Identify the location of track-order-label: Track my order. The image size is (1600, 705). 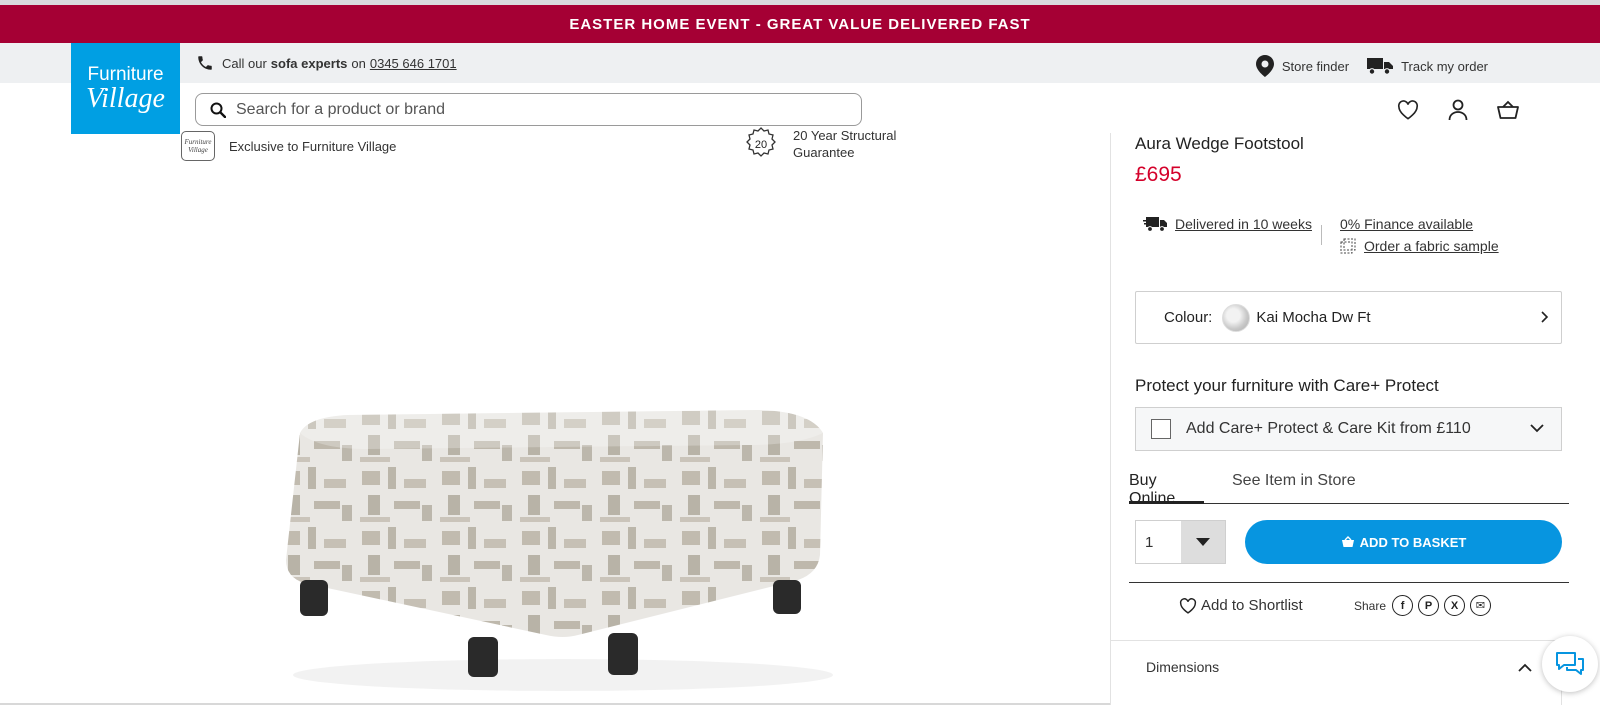
(1444, 66).